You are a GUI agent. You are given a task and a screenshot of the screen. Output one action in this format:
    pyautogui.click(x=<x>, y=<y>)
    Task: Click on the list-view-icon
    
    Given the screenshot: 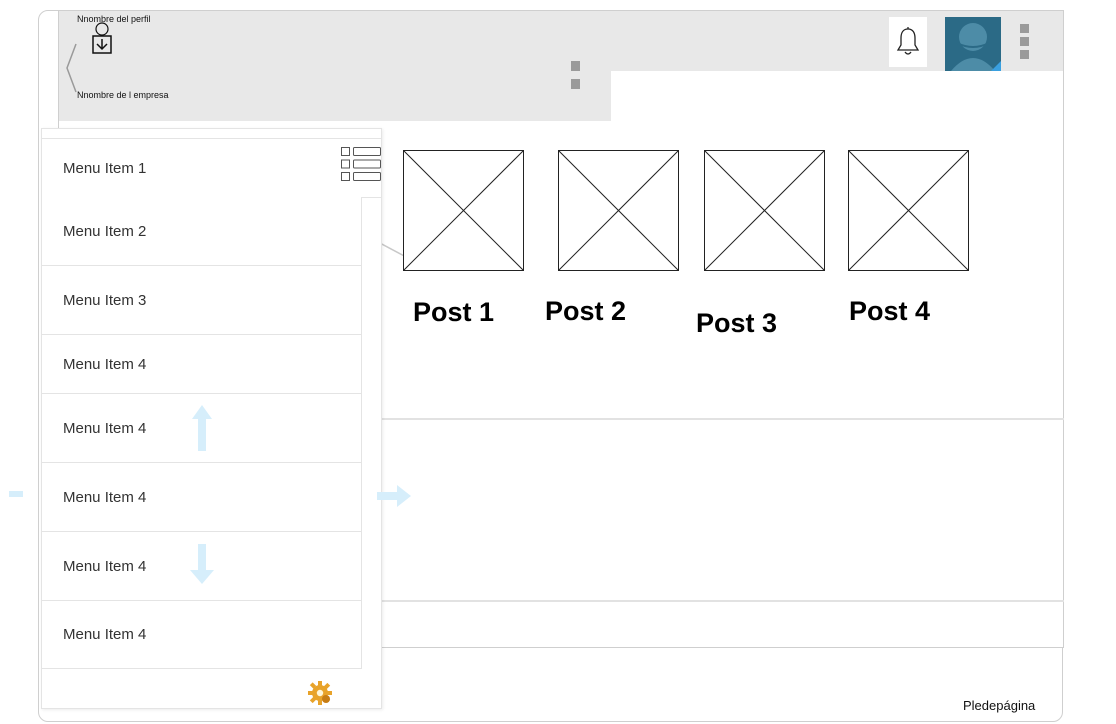 What is the action you would take?
    pyautogui.click(x=361, y=164)
    